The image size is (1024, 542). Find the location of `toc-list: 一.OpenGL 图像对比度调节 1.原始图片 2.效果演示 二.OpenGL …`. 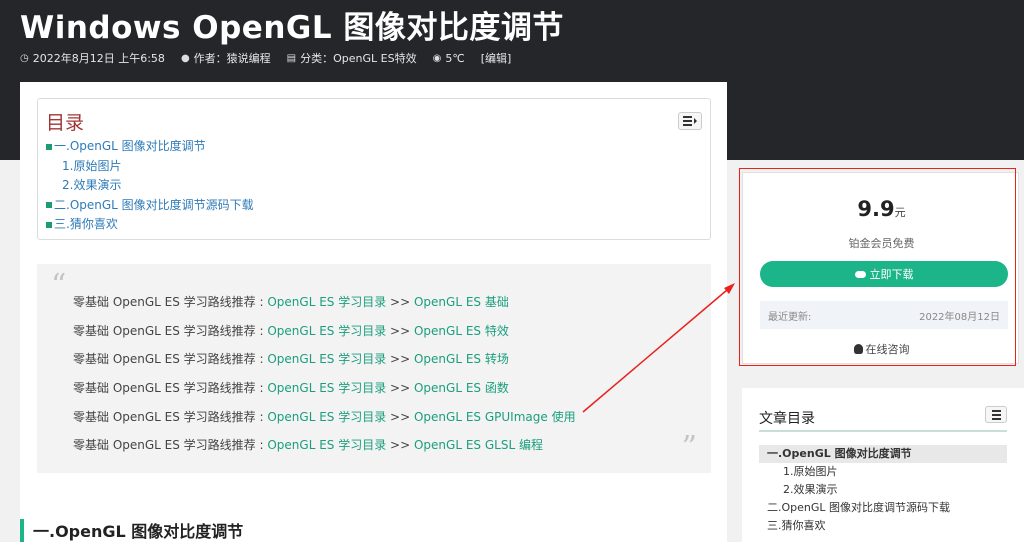

toc-list: 一.OpenGL 图像对比度调节 1.原始图片 2.效果演示 二.OpenGL … is located at coordinates (150, 186).